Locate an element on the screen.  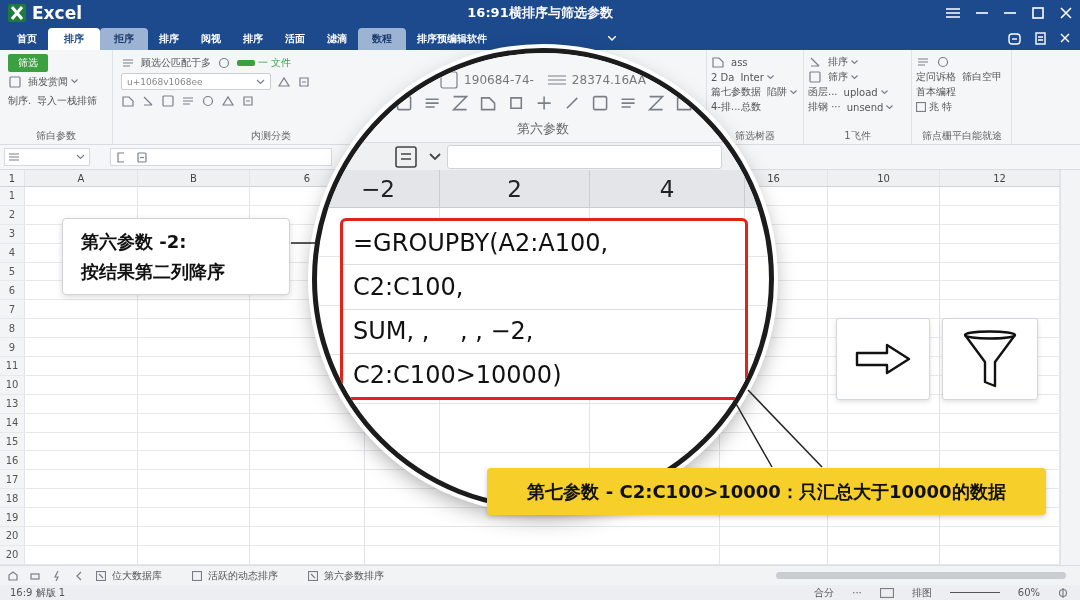
zoom-icon is located at coordinates (1063, 592).